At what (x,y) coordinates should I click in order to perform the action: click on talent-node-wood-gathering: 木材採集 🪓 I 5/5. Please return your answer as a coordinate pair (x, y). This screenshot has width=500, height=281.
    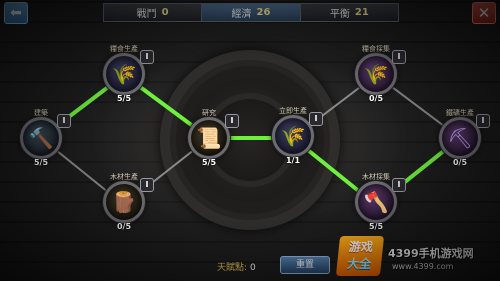
    Looking at the image, I should click on (378, 202).